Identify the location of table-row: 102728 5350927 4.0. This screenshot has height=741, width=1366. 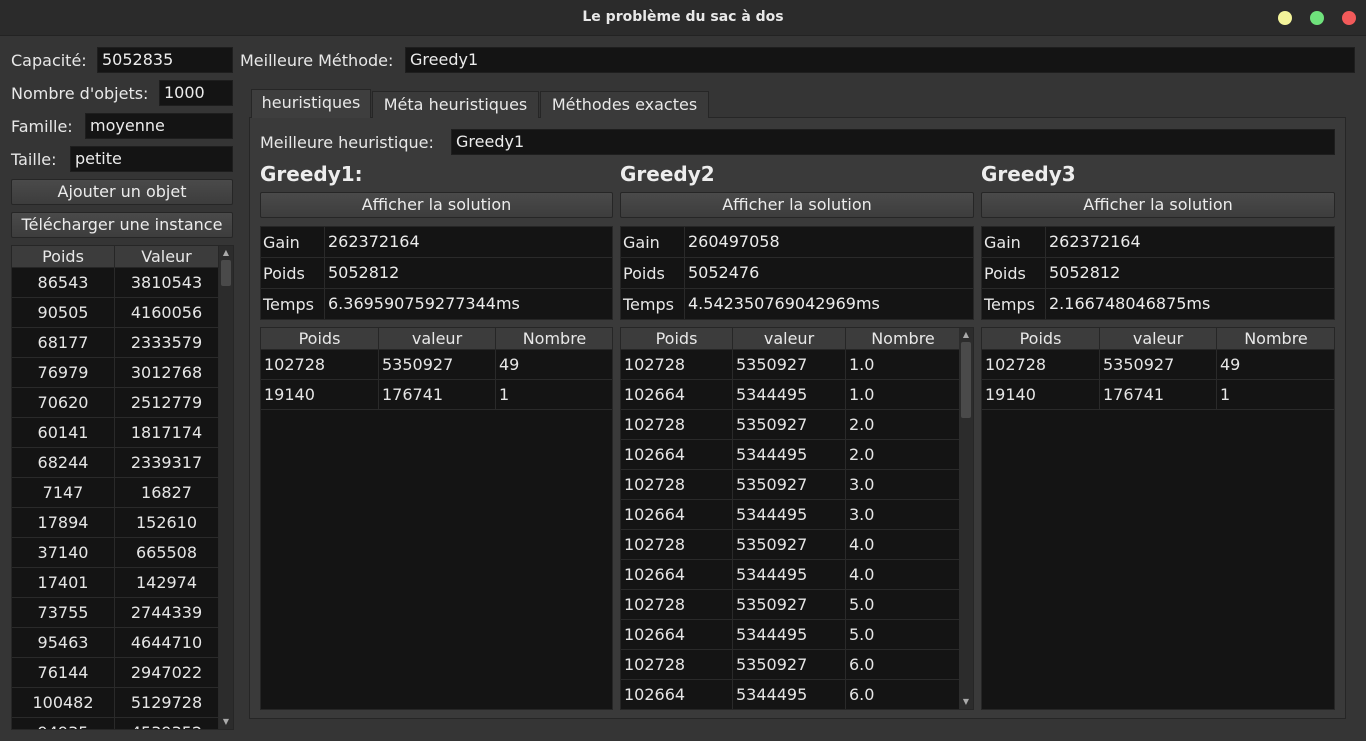
(791, 545).